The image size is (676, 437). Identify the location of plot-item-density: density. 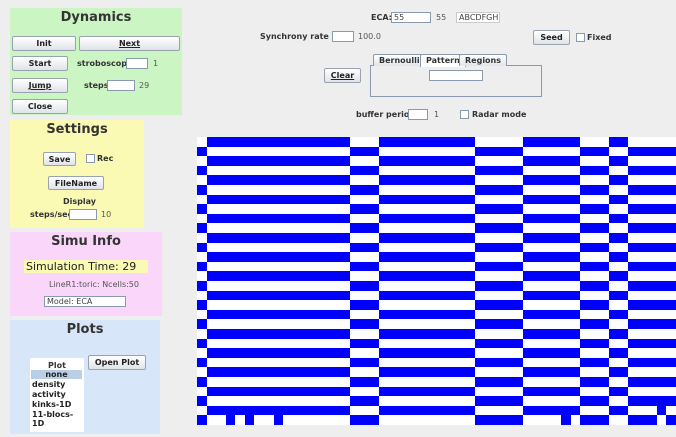
(48, 384).